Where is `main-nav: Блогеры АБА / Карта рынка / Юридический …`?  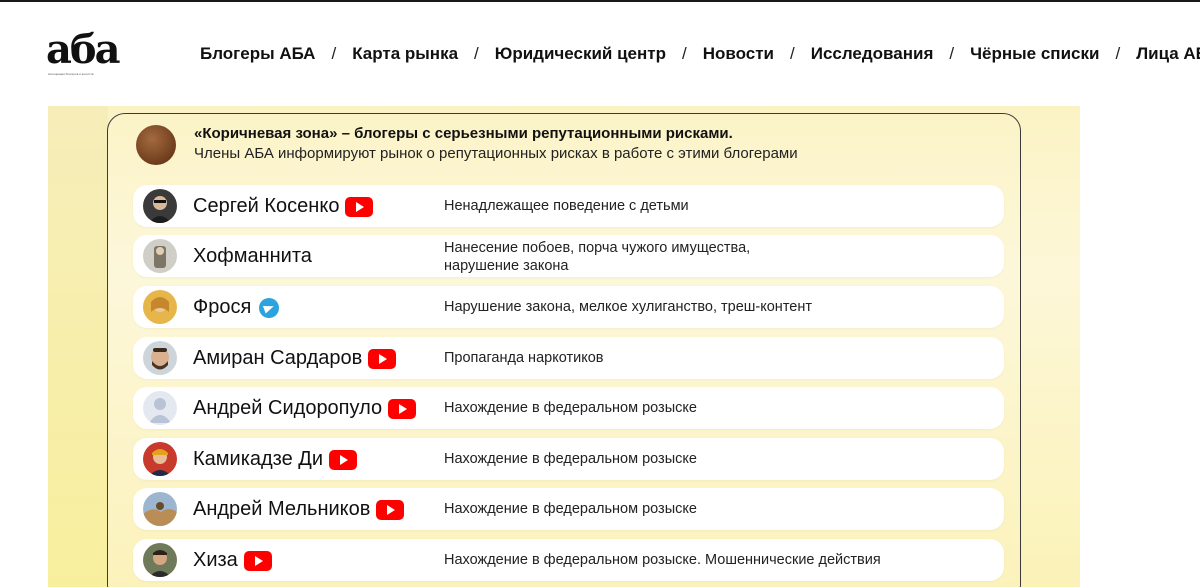 main-nav: Блогеры АБА / Карта рынка / Юридический … is located at coordinates (700, 54).